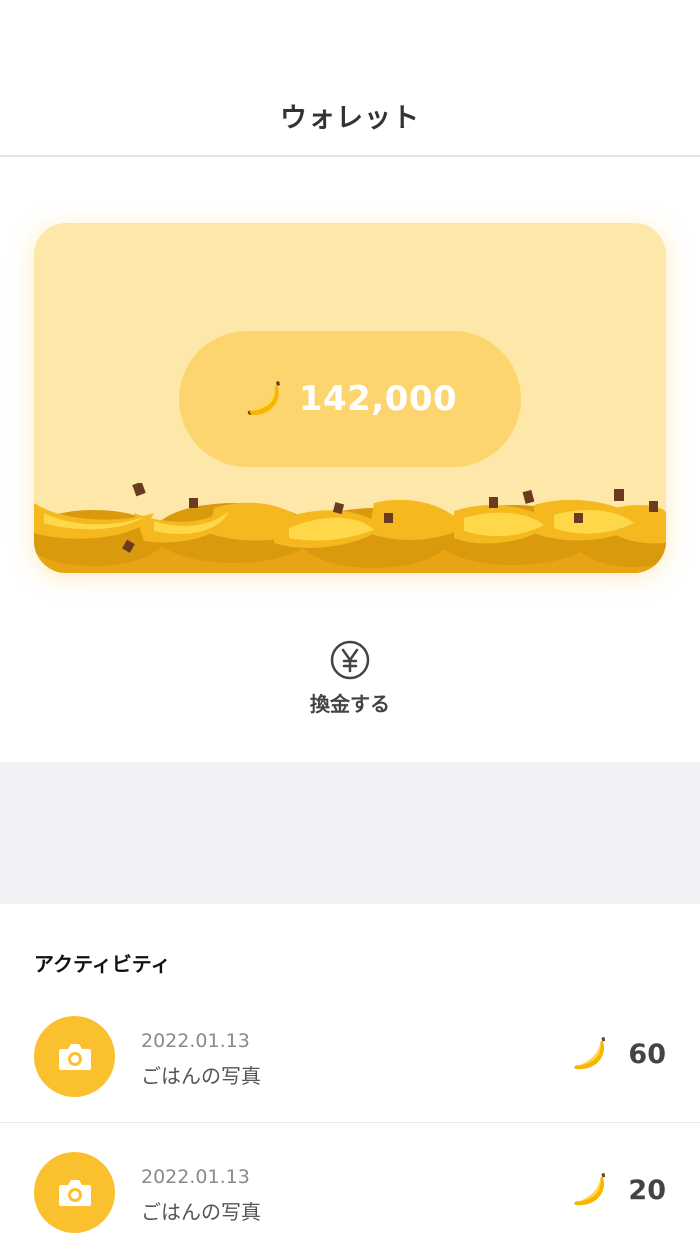  I want to click on balance-pill: 142,000, so click(350, 399).